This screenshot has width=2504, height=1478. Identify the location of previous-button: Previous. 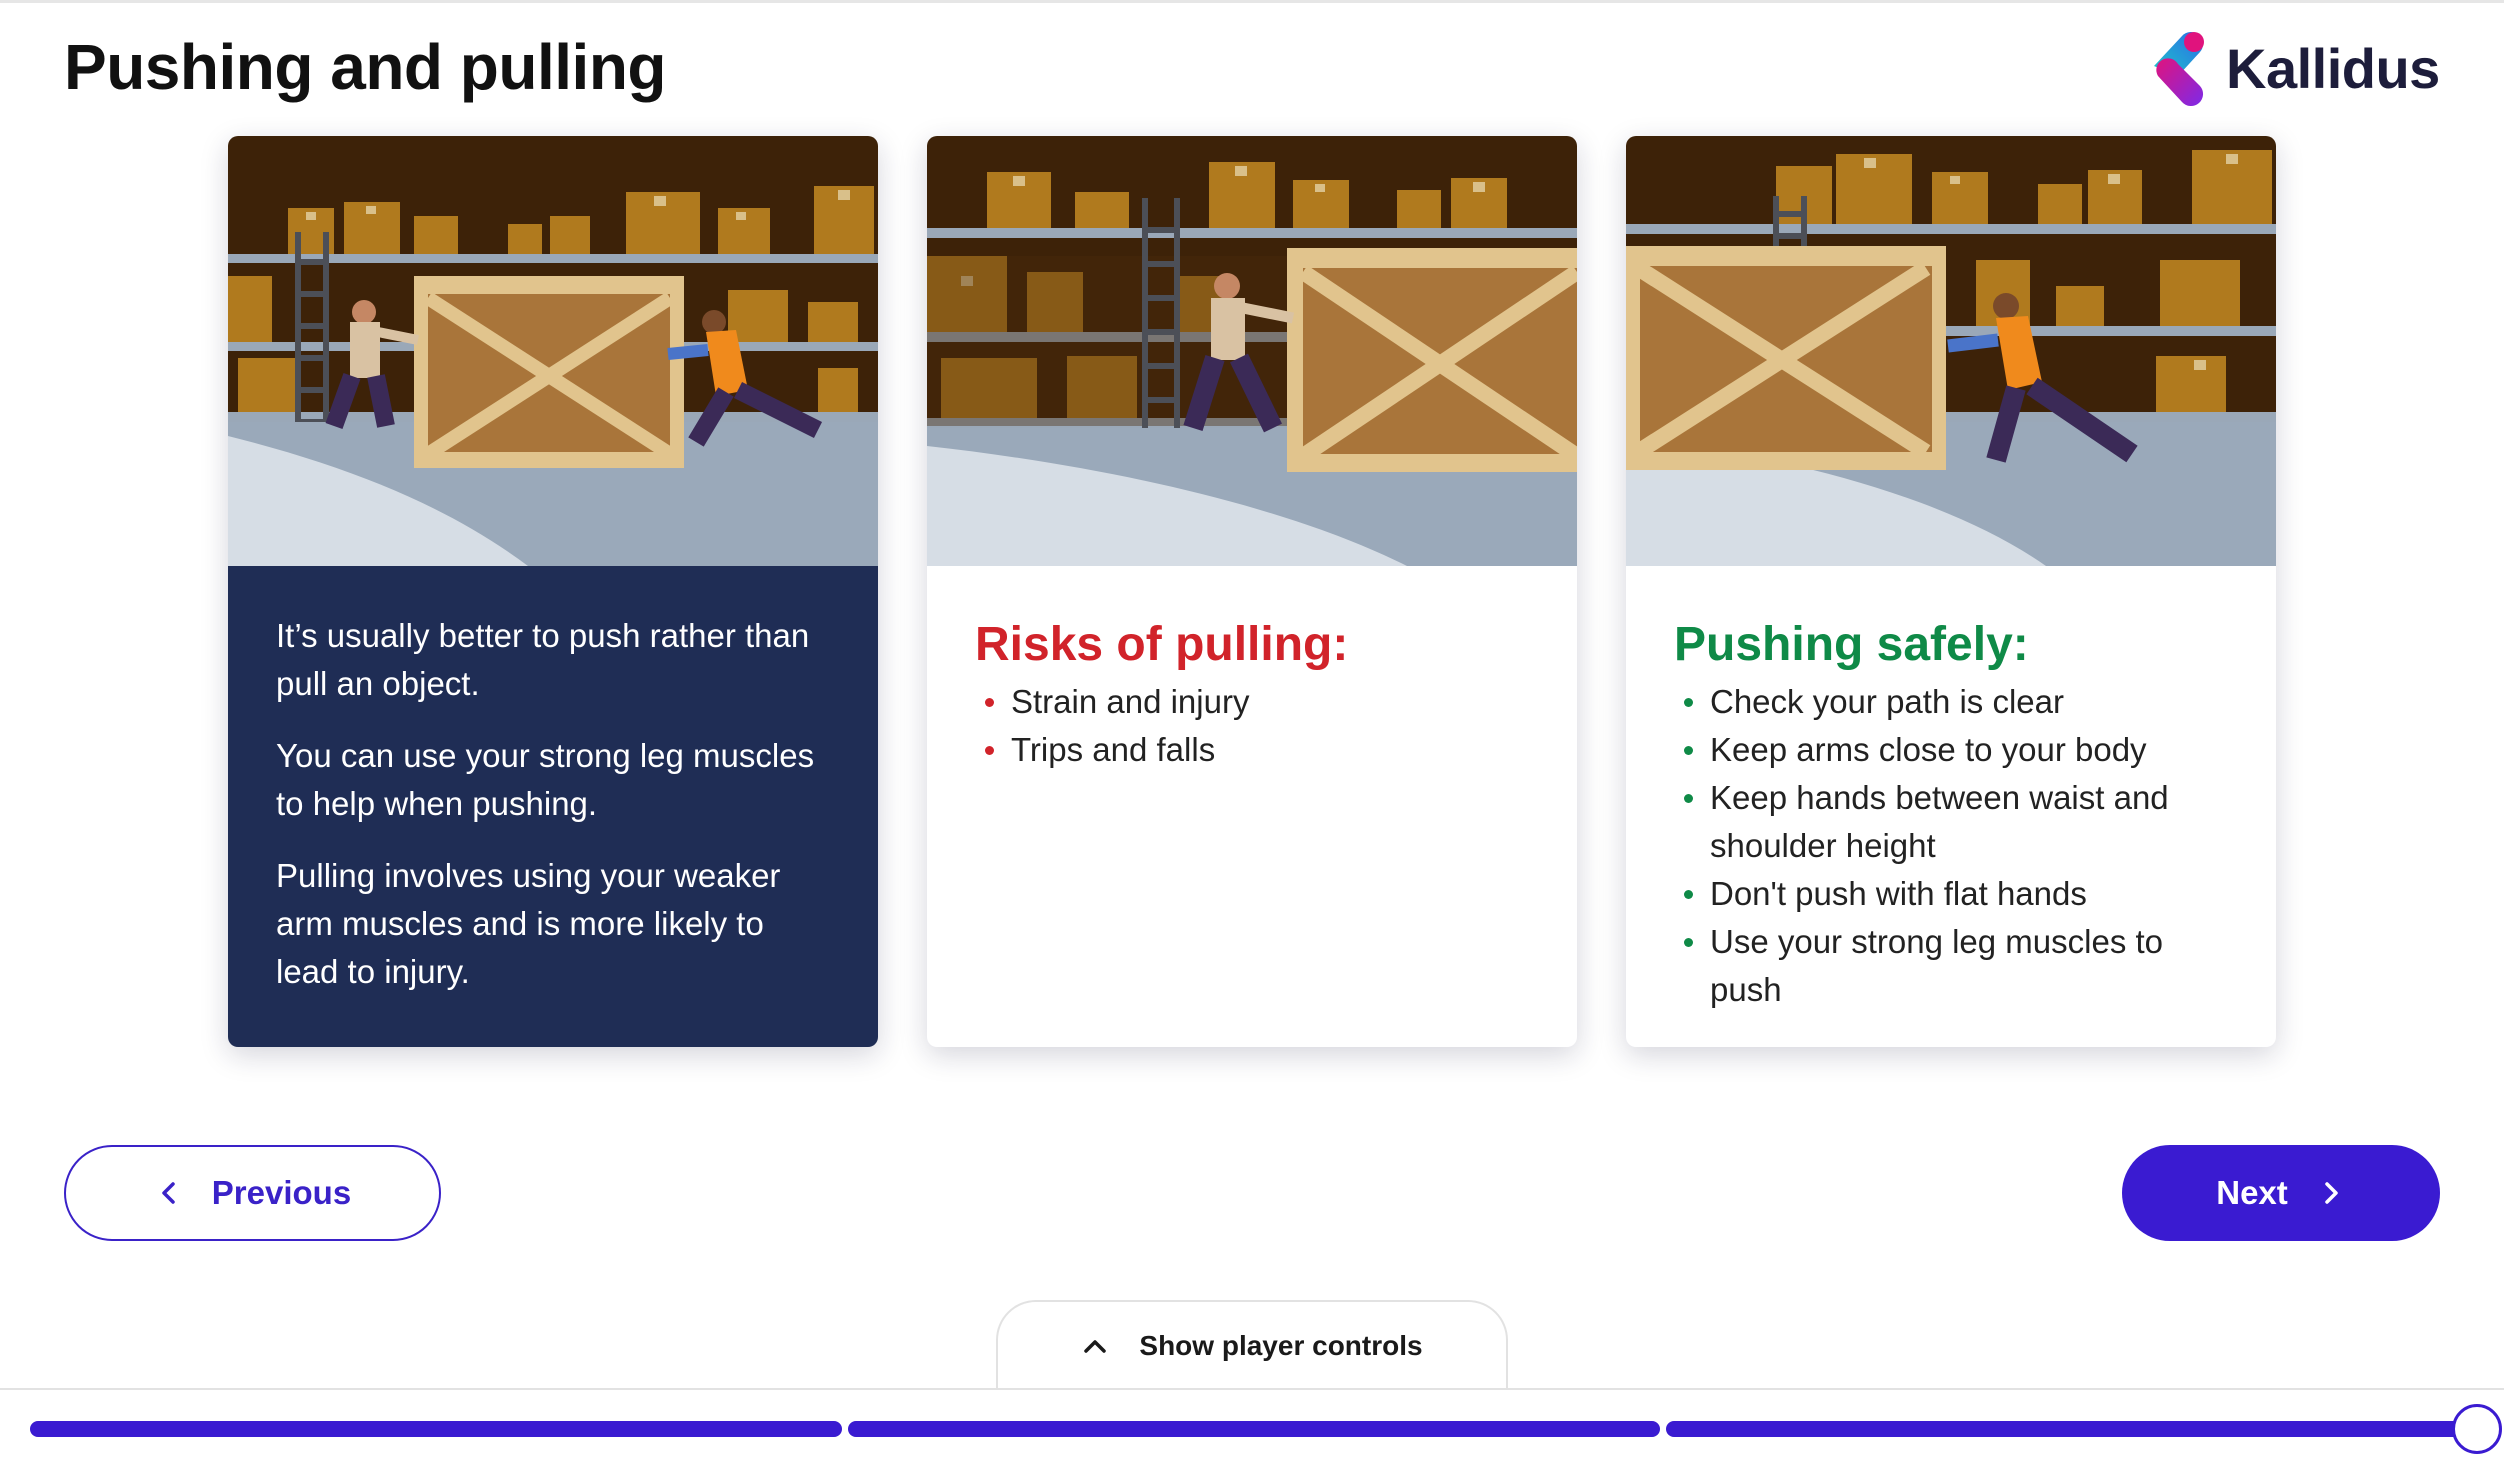
(252, 1193).